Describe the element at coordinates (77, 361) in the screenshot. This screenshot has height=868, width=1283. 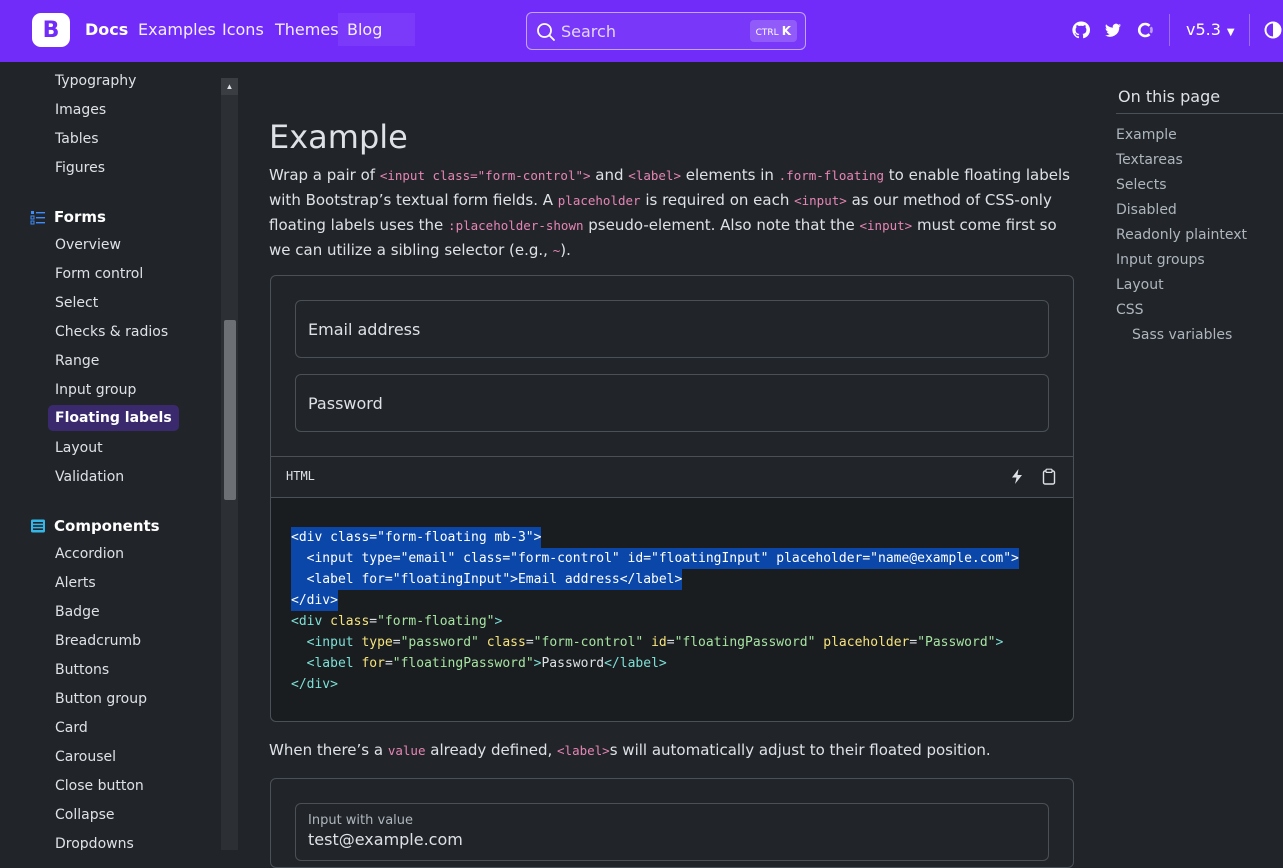
I see `sidebar-item-range: Range` at that location.